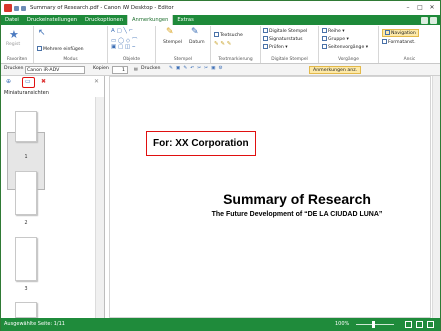  I want to click on text-annotation-box: For: XX Corporation, so click(201, 143).